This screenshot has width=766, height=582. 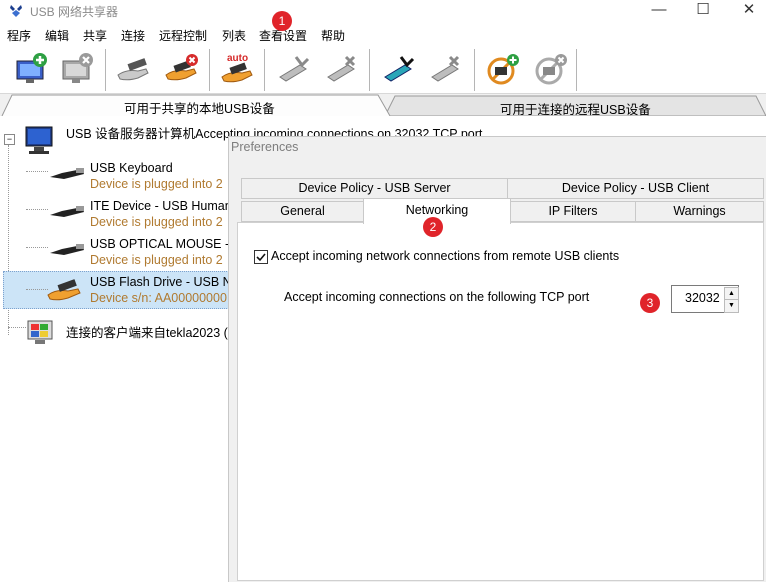 I want to click on annotation-badge-2: 2, so click(x=433, y=227).